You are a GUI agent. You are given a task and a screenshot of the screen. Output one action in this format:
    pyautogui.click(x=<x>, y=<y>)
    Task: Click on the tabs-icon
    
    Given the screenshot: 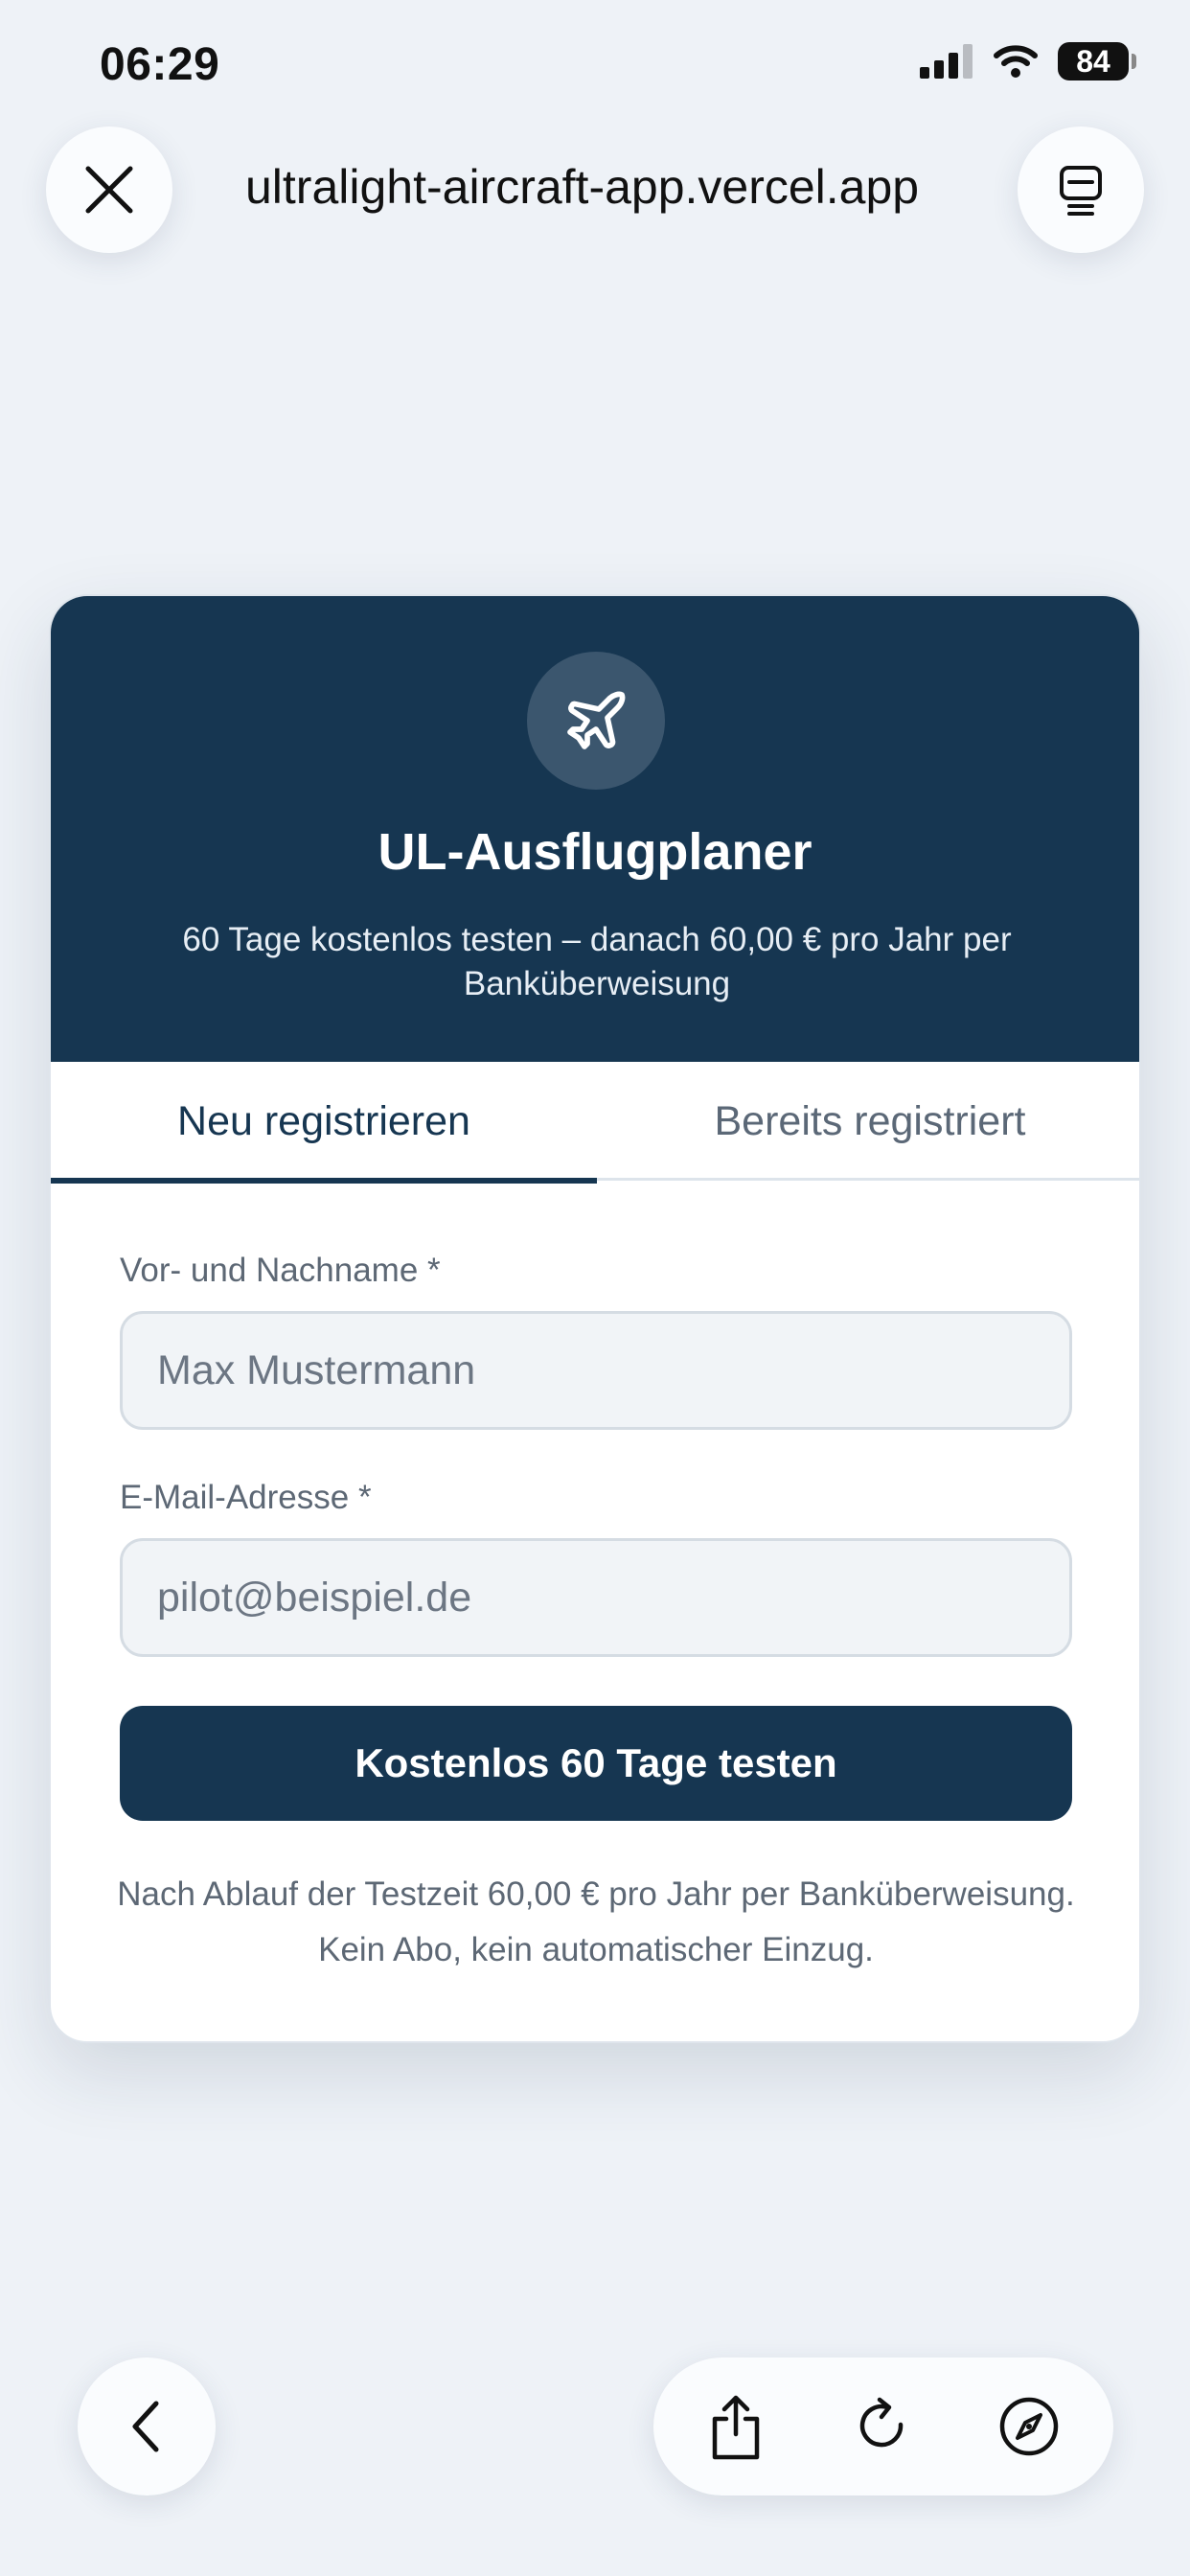 What is the action you would take?
    pyautogui.click(x=1081, y=191)
    